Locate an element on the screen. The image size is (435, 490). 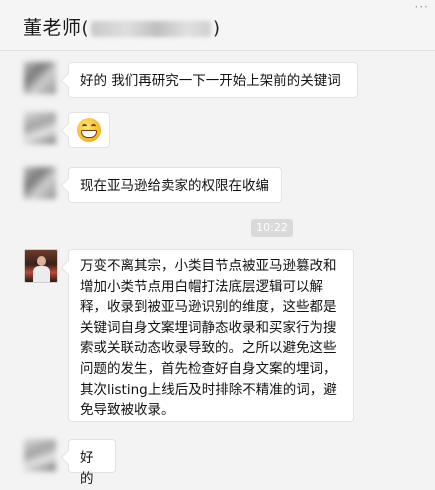
message-bubble: 好的 我们再研究一下一开始上架前的关键词 is located at coordinates (213, 80).